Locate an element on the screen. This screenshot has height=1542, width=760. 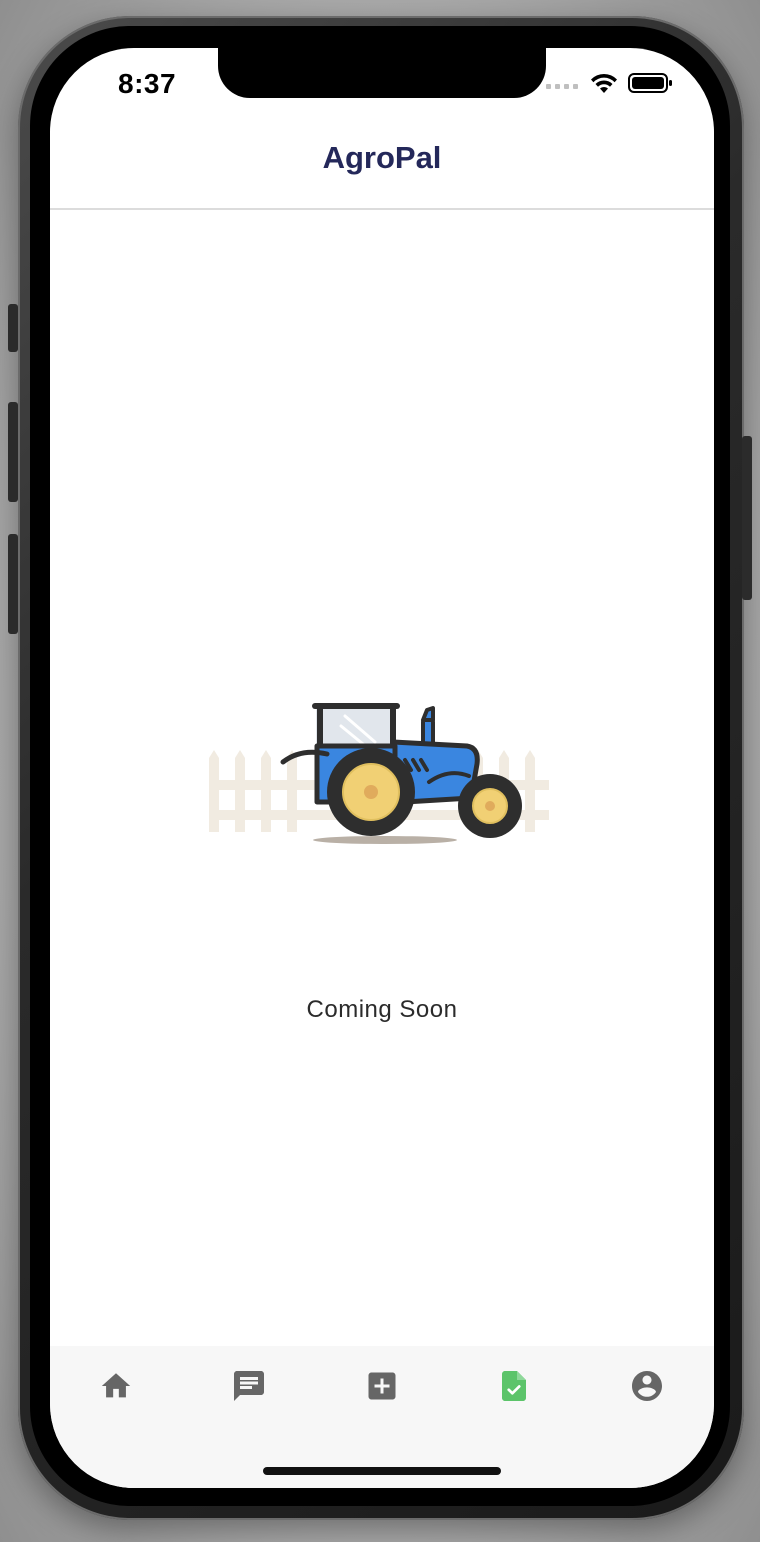
message-icon is located at coordinates (249, 1388).